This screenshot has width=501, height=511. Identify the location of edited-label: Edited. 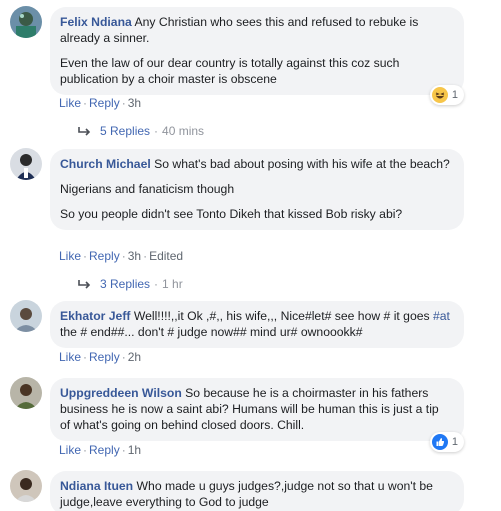
(166, 256).